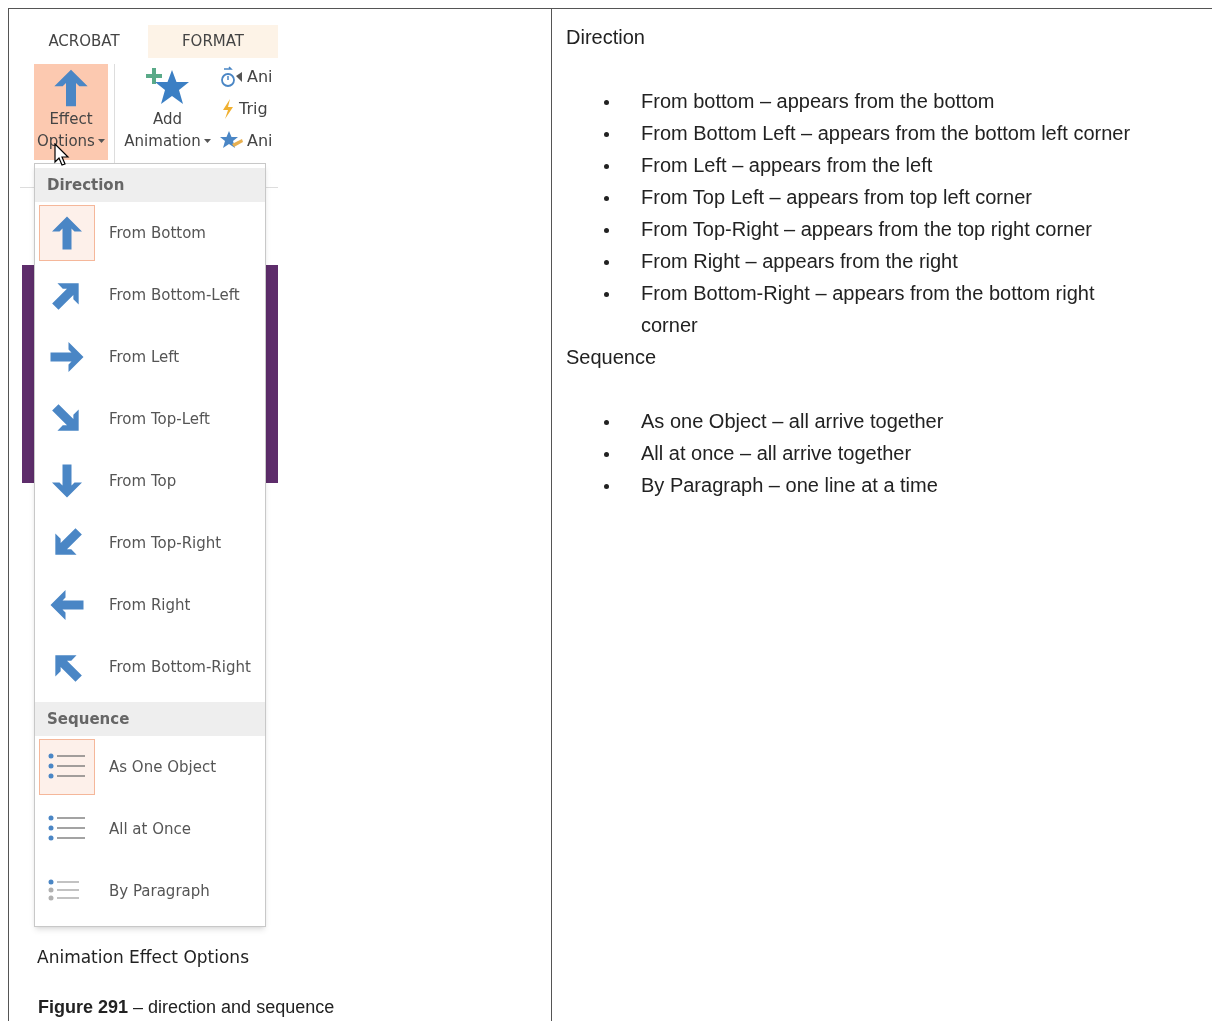 The image size is (1212, 1021). What do you see at coordinates (159, 891) in the screenshot?
I see `menu-item-label: By Paragraph` at bounding box center [159, 891].